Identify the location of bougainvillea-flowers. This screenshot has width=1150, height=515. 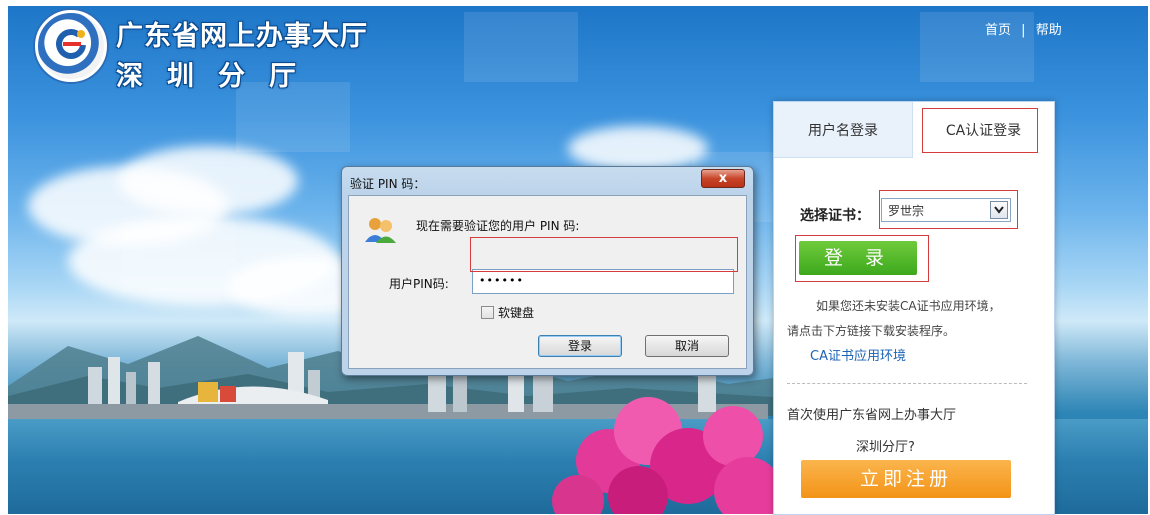
(667, 455).